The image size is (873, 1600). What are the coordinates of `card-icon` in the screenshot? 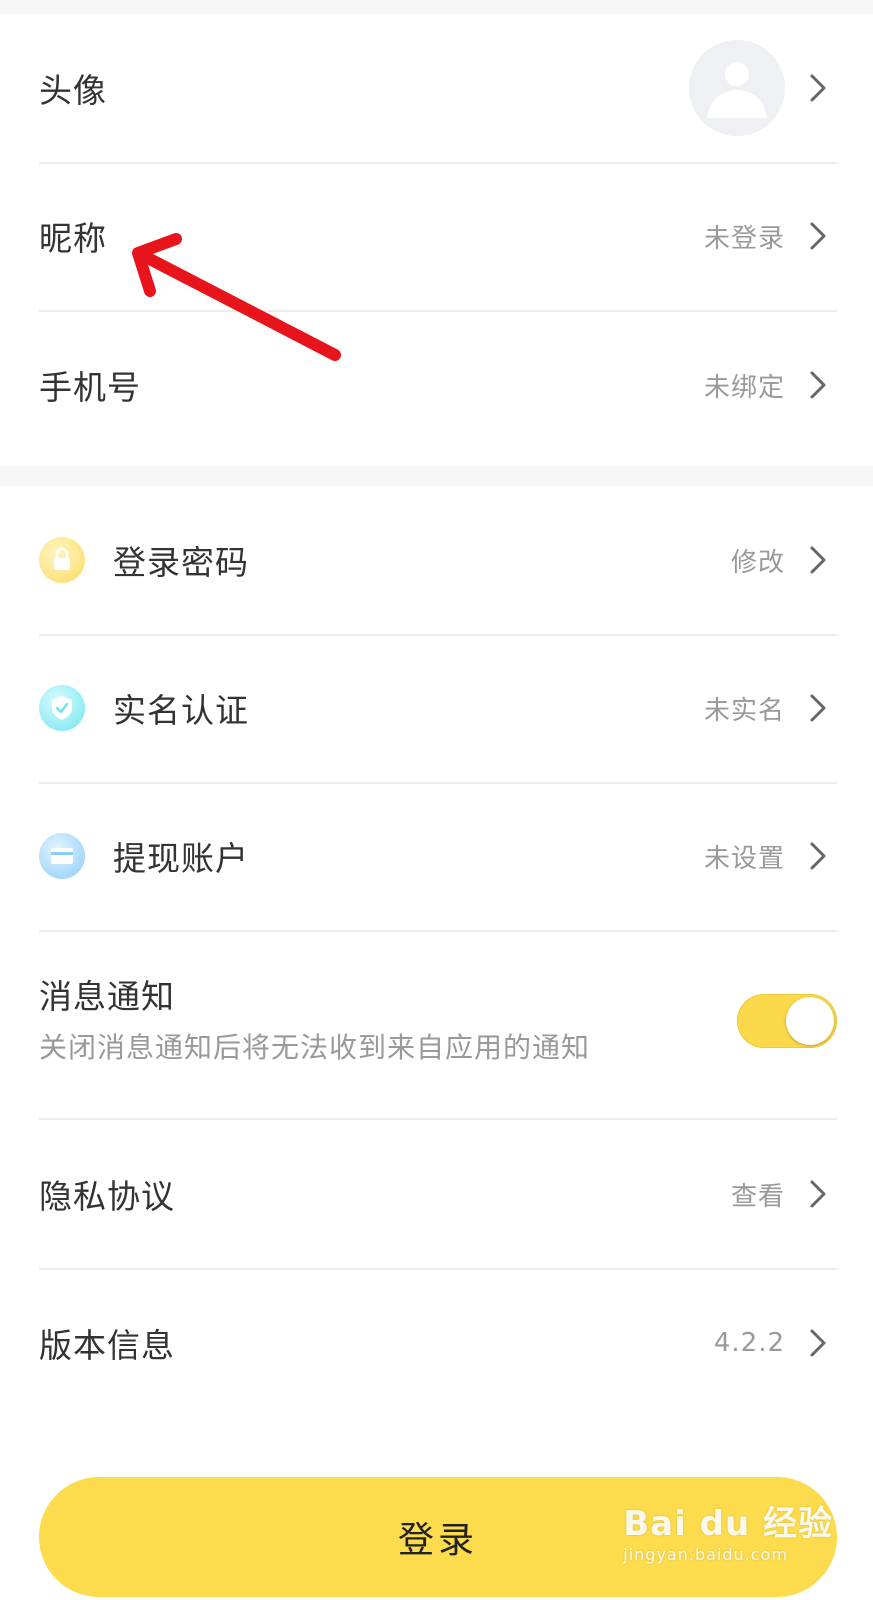 It's located at (62, 856).